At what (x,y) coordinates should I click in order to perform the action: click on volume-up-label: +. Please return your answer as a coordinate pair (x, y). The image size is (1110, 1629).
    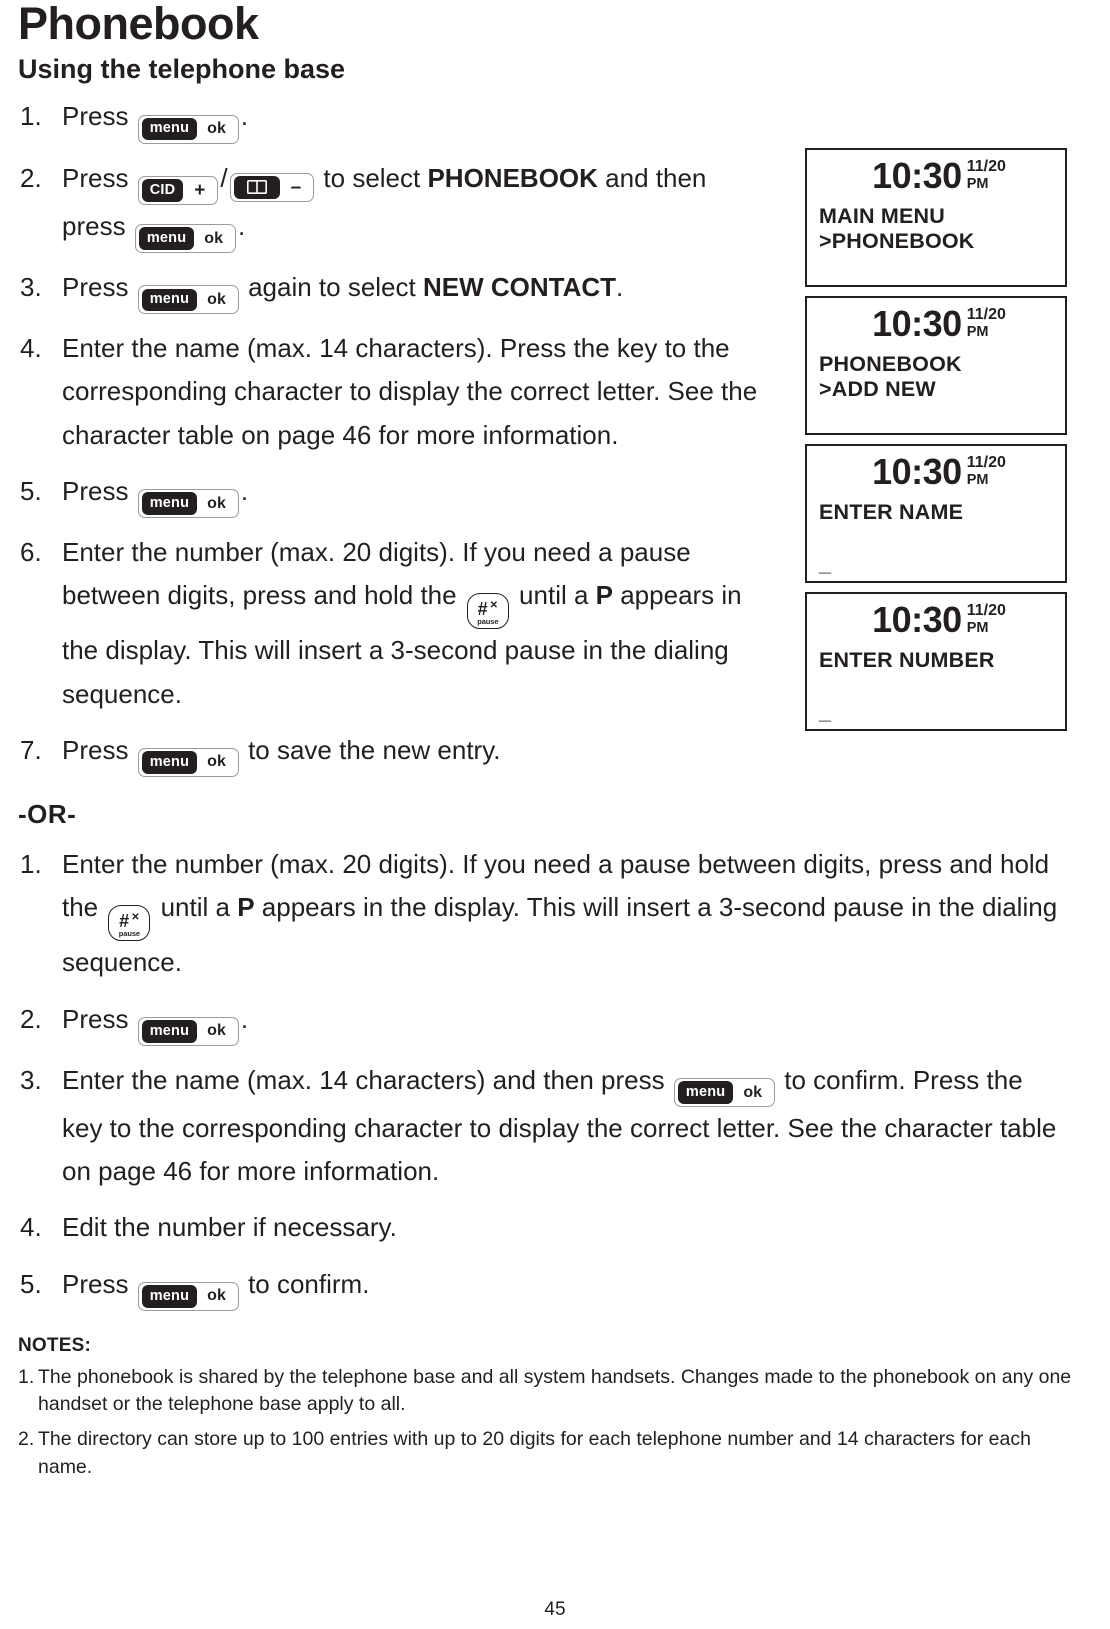
    Looking at the image, I should click on (200, 190).